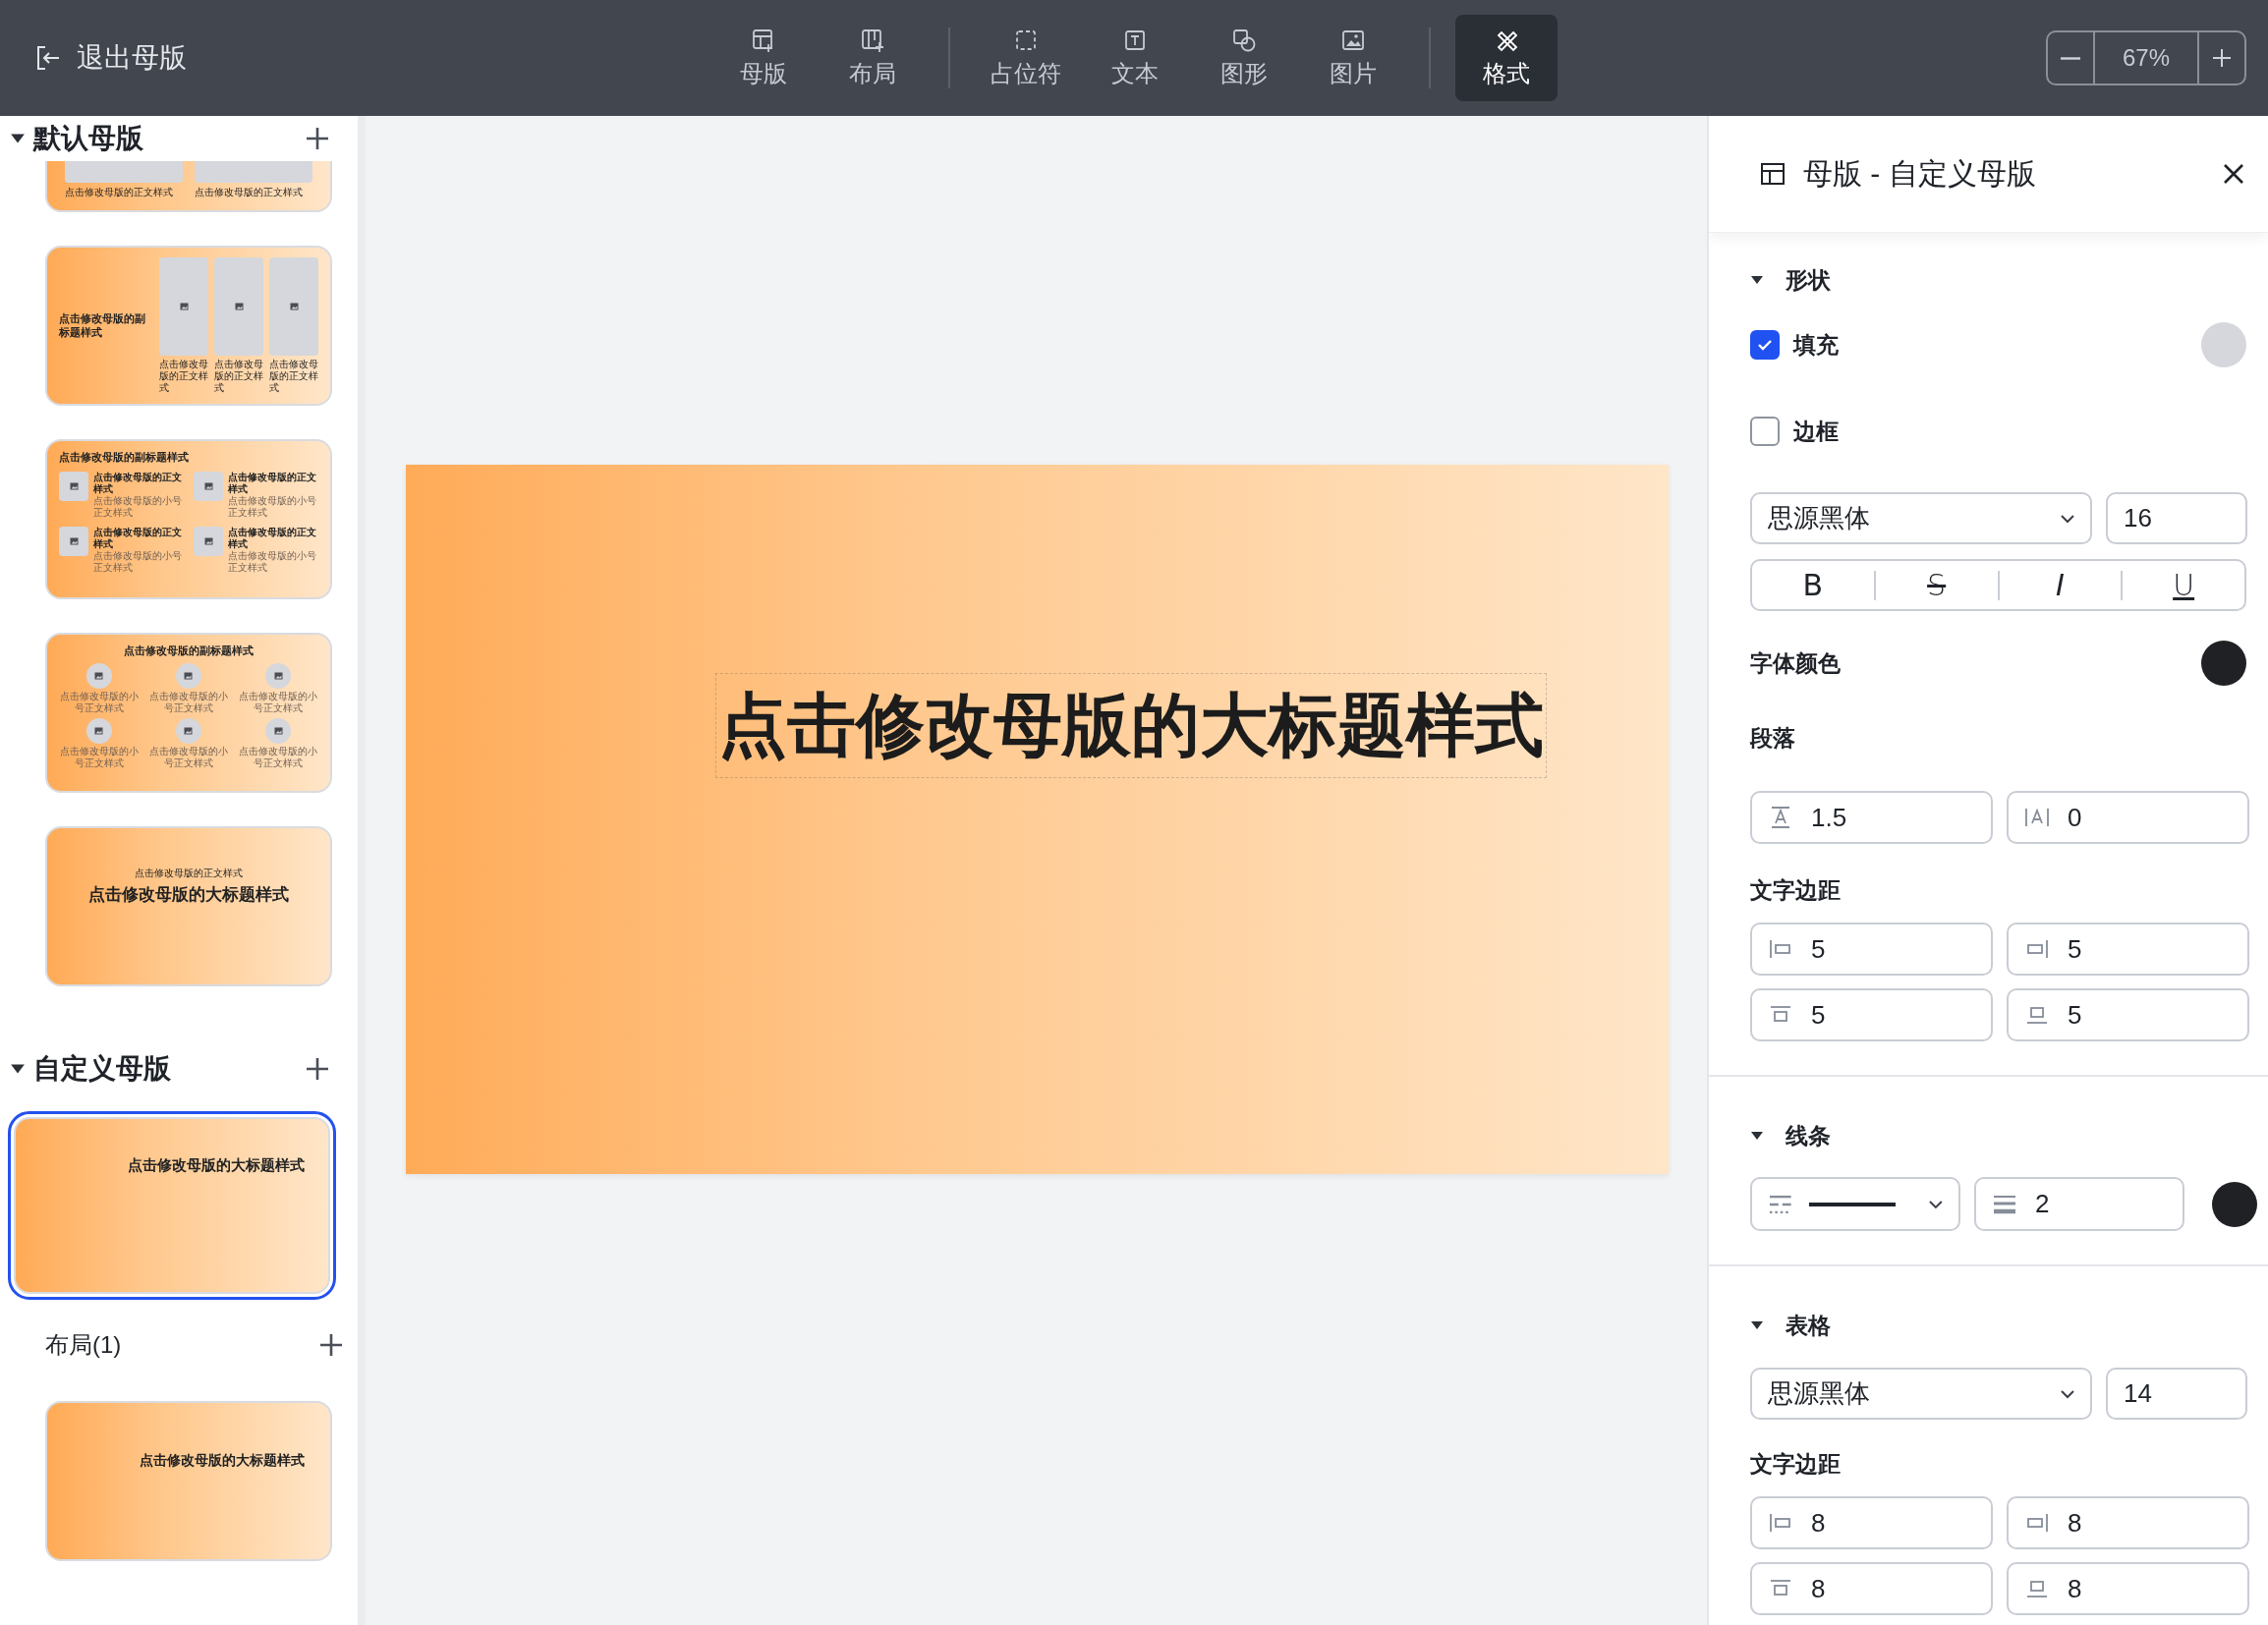 The height and width of the screenshot is (1625, 2268). What do you see at coordinates (1244, 40) in the screenshot?
I see `shapes-icon` at bounding box center [1244, 40].